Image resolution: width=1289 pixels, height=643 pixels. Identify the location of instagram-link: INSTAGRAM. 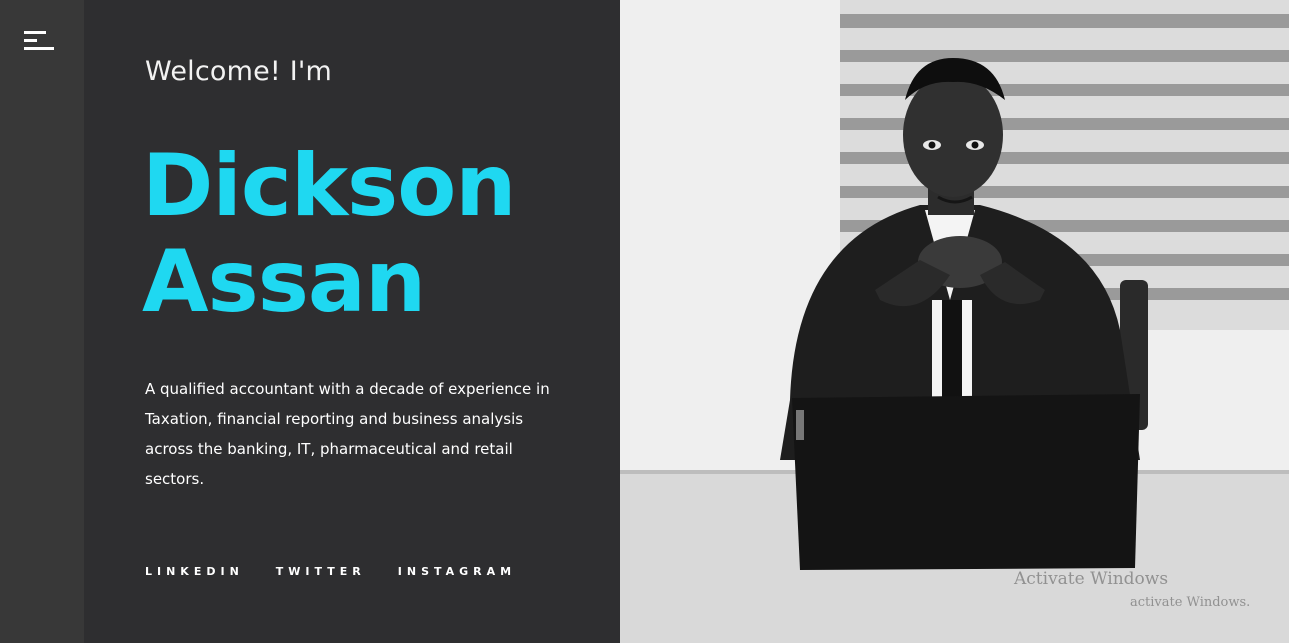
(457, 571).